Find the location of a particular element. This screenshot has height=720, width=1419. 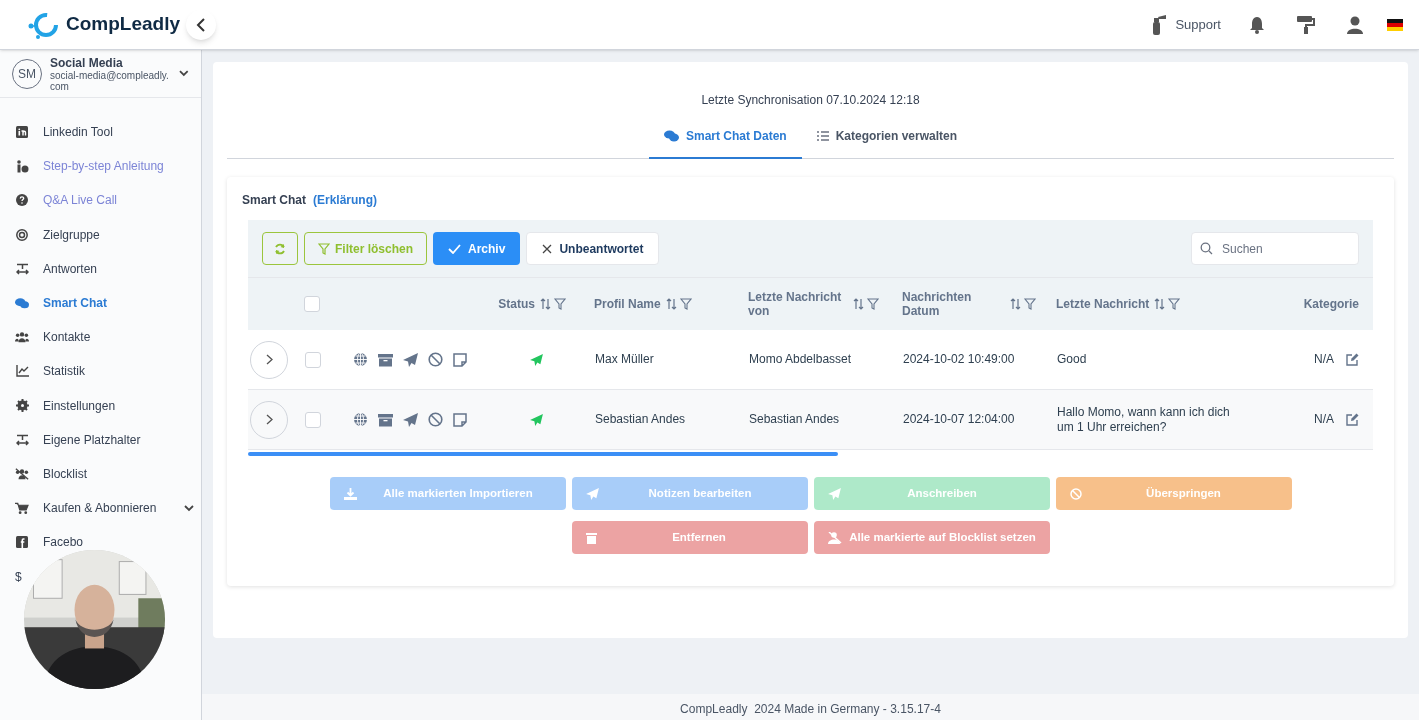

bell-icon is located at coordinates (1257, 24).